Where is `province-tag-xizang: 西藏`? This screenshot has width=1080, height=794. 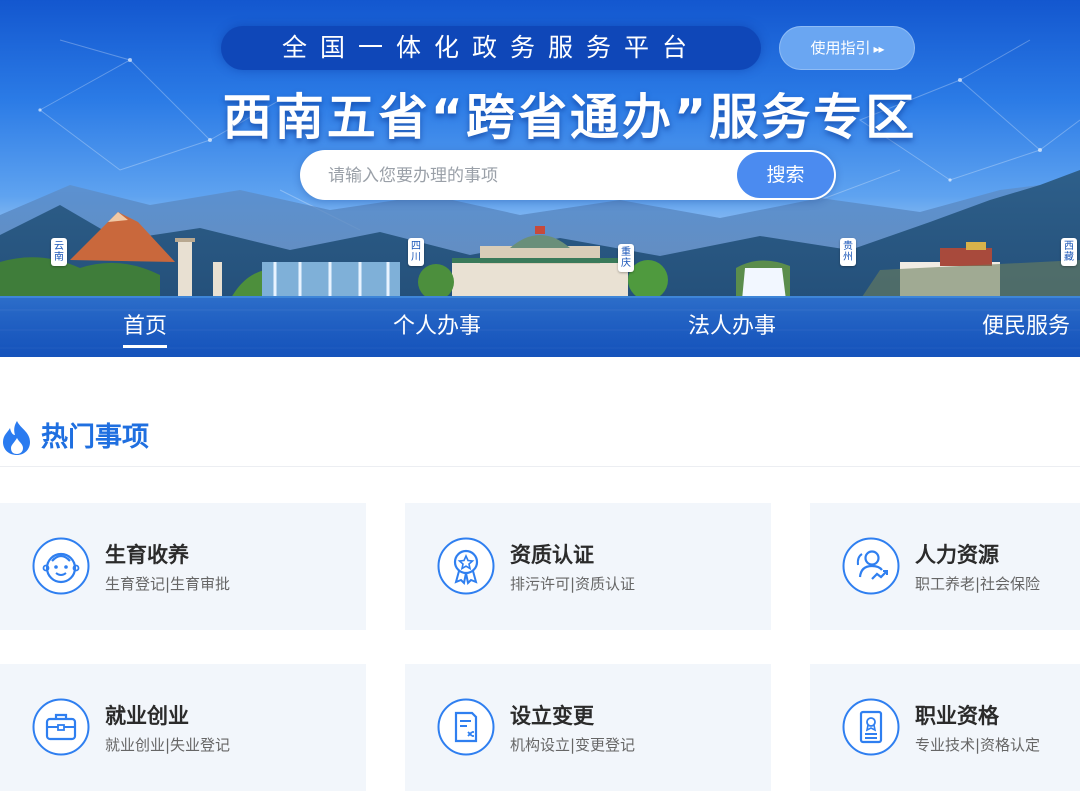 province-tag-xizang: 西藏 is located at coordinates (1069, 252).